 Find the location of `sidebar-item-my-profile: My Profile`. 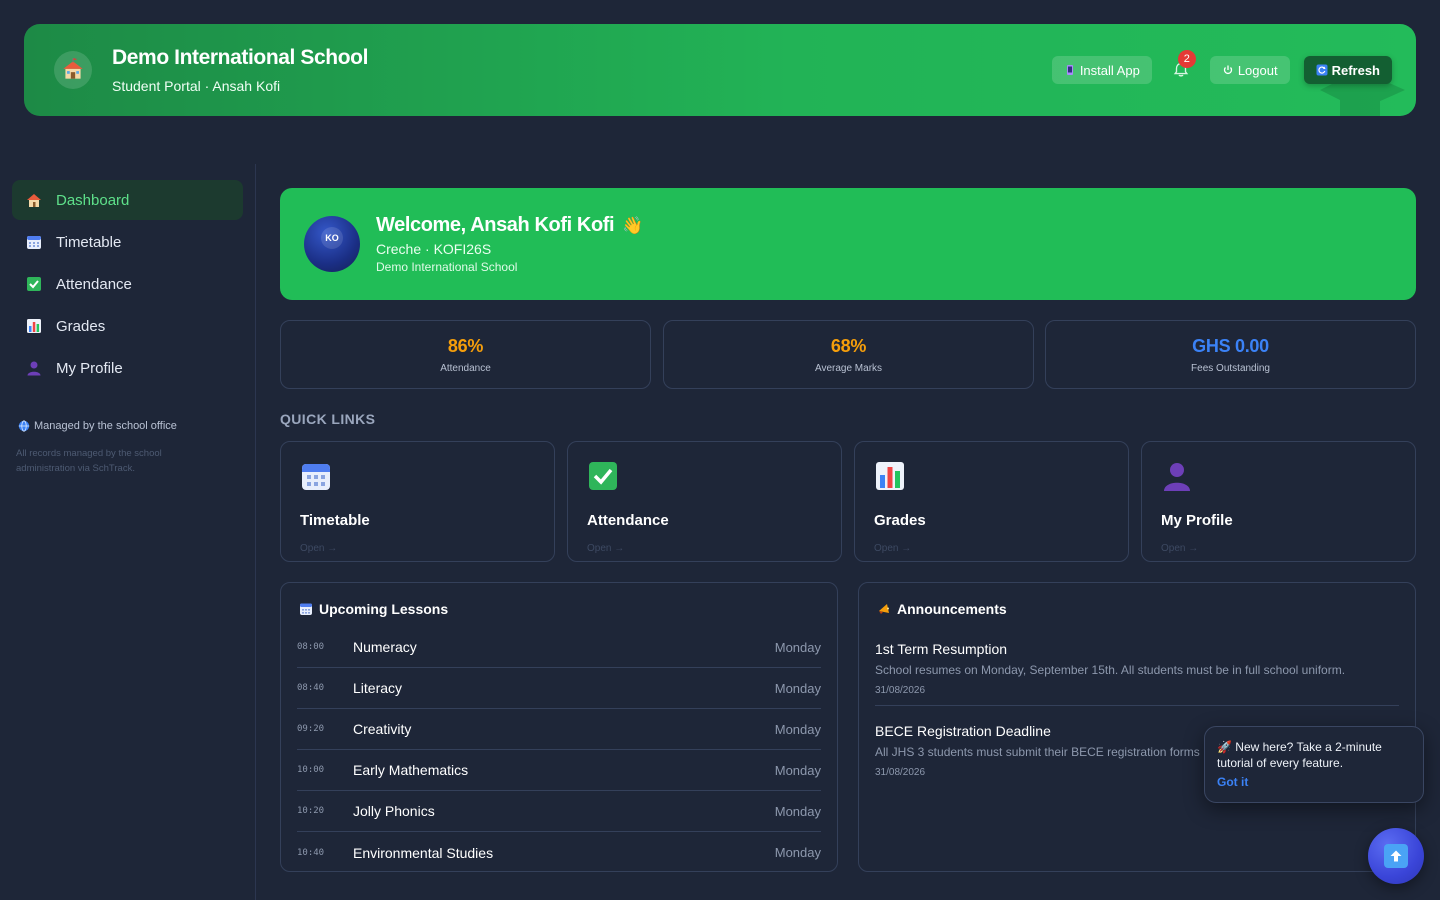

sidebar-item-my-profile: My Profile is located at coordinates (127, 368).